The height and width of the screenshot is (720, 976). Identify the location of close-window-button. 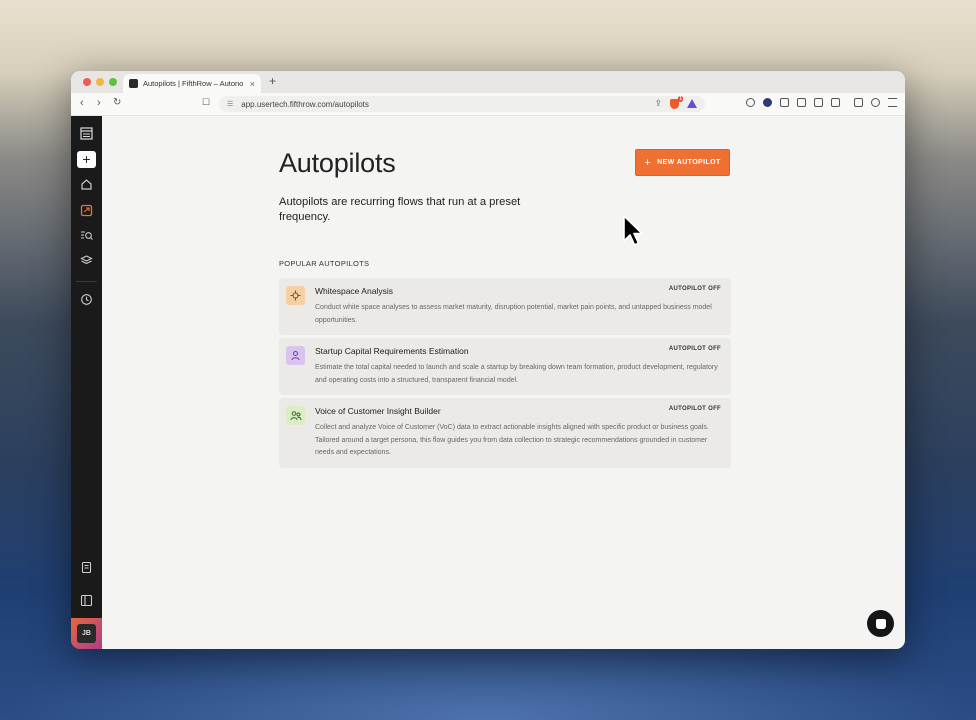
(87, 82).